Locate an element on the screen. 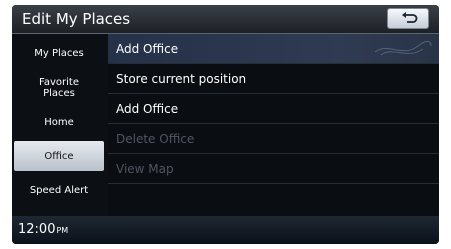  clock-time: 12:00 is located at coordinates (37, 229).